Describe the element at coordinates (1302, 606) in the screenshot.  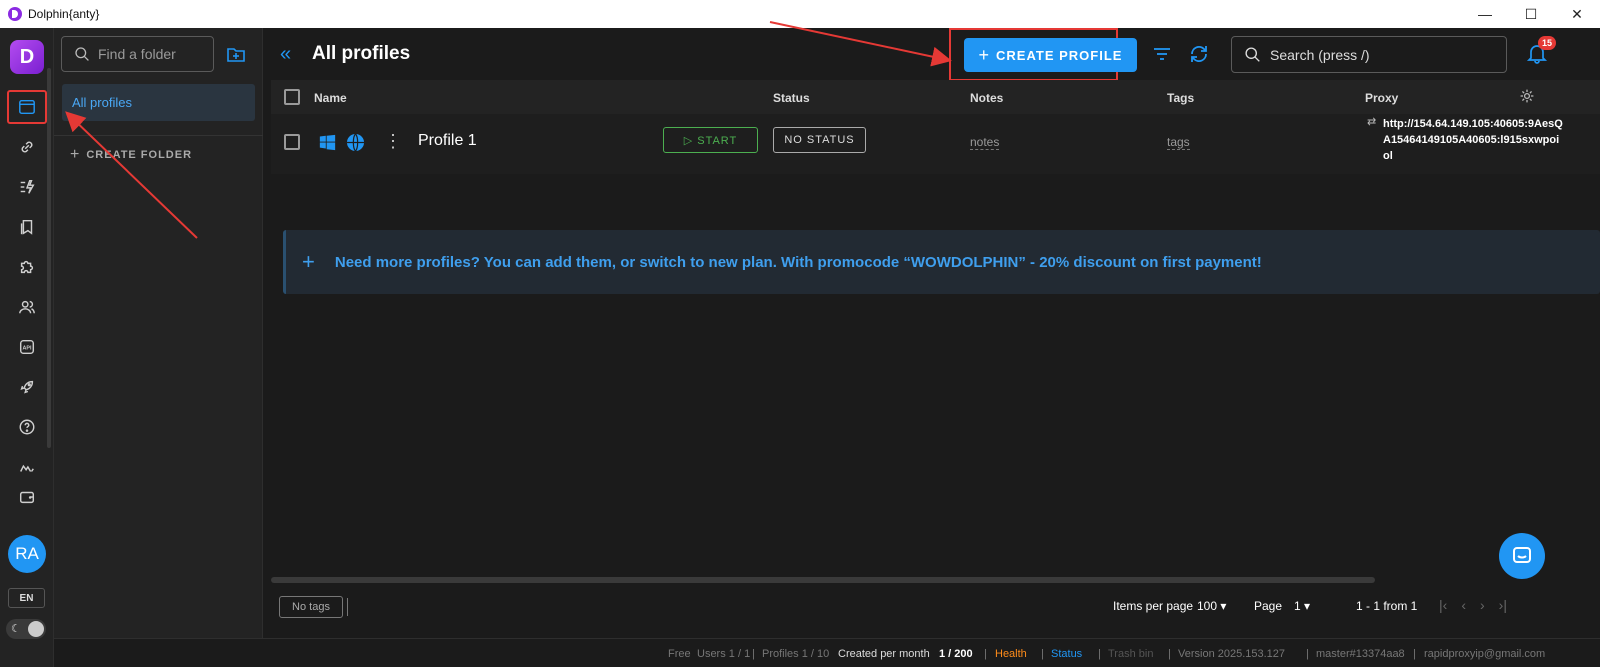
I see `page-select: 1 ▾` at that location.